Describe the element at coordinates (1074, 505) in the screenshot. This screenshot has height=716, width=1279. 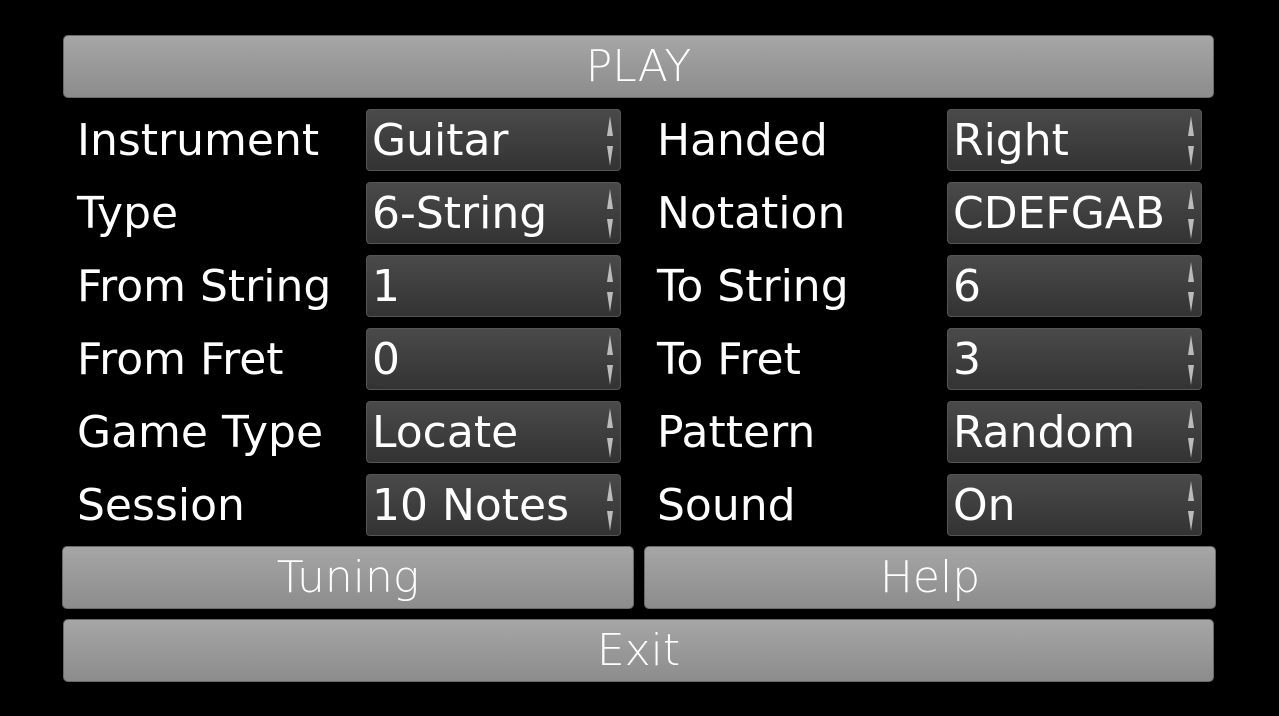
I see `sound-spinner: On` at that location.